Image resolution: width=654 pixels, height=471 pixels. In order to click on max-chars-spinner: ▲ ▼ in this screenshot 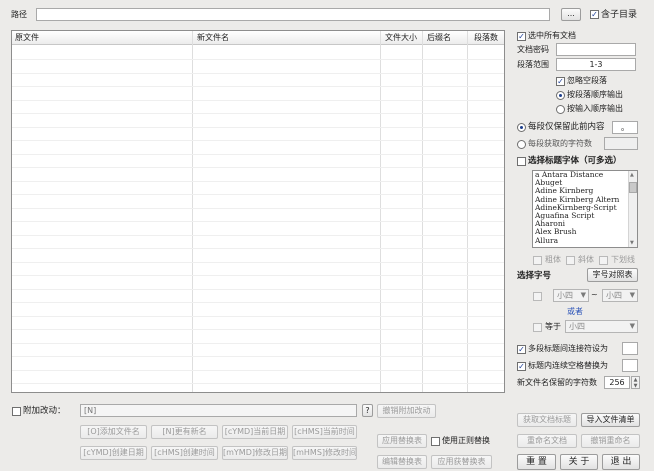, I will do `click(635, 382)`.